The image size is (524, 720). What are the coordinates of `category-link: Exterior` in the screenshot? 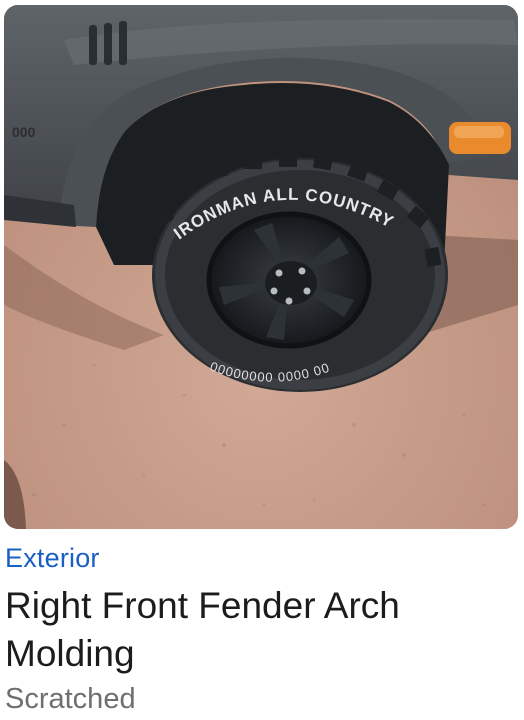 It's located at (52, 558).